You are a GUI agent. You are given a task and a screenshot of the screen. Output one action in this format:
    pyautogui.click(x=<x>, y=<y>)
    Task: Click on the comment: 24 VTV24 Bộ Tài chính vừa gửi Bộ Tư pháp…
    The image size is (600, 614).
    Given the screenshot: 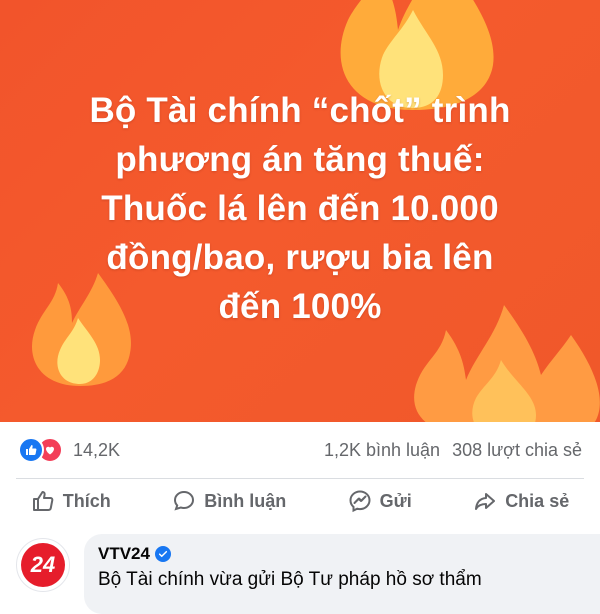 What is the action you would take?
    pyautogui.click(x=308, y=574)
    